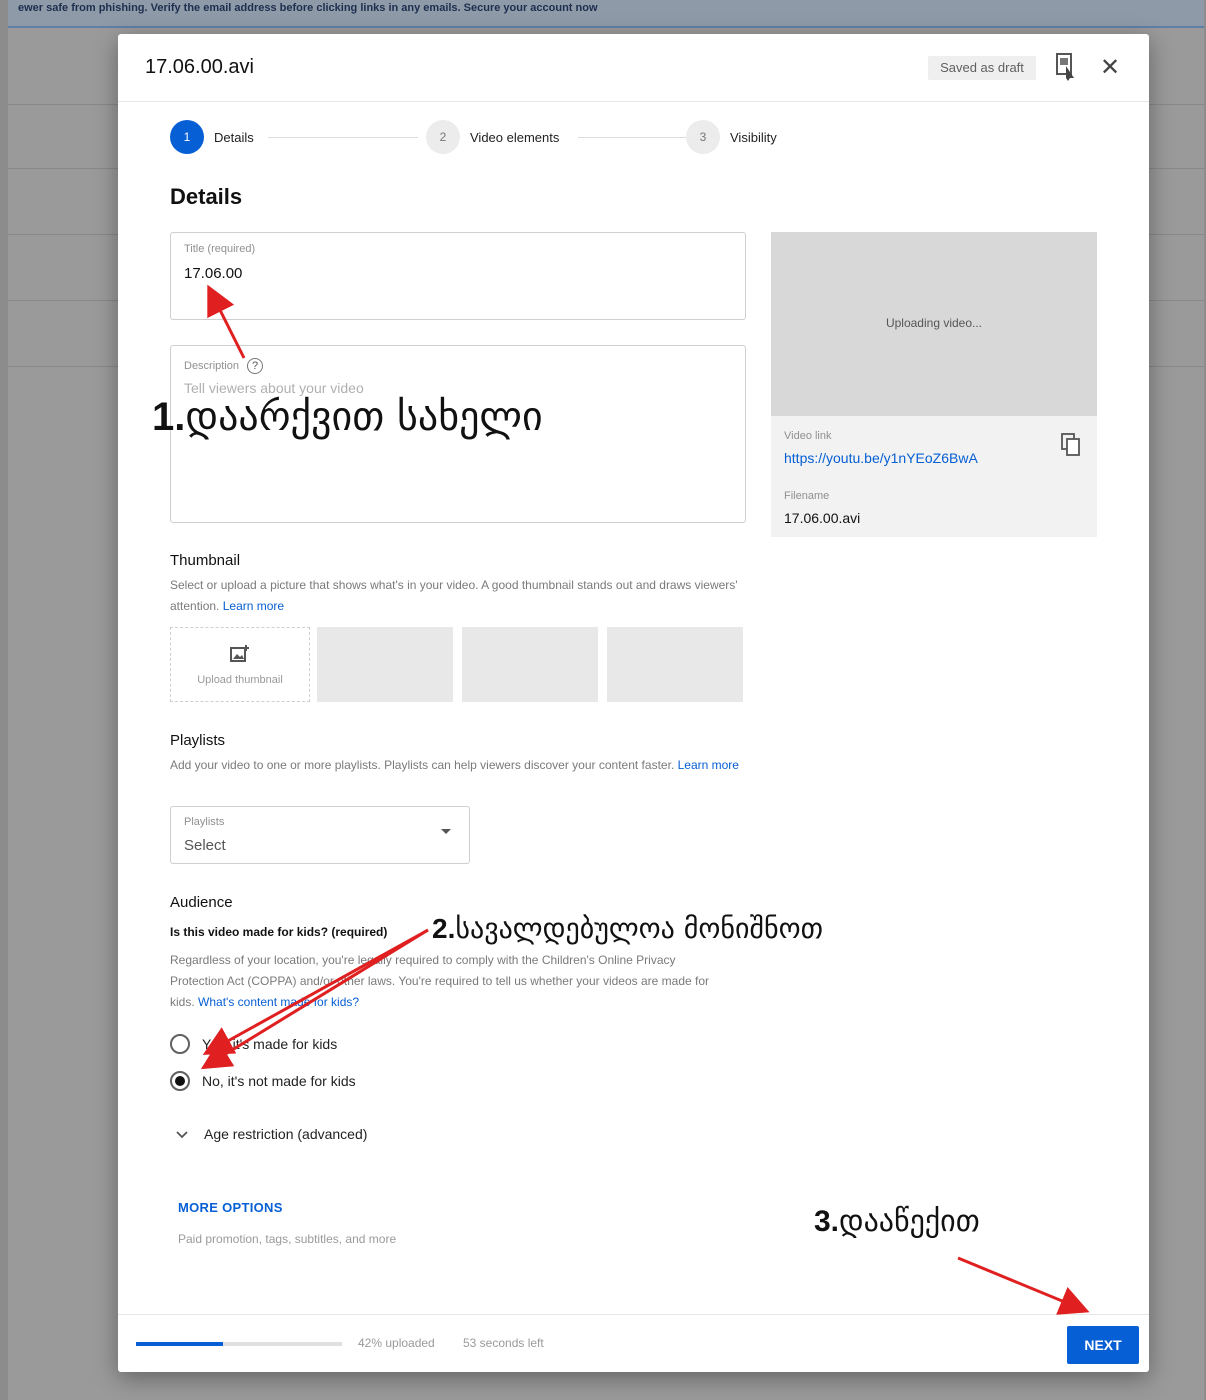  I want to click on annotation-text: სავალდებულოა მონიშნოთ, so click(639, 928).